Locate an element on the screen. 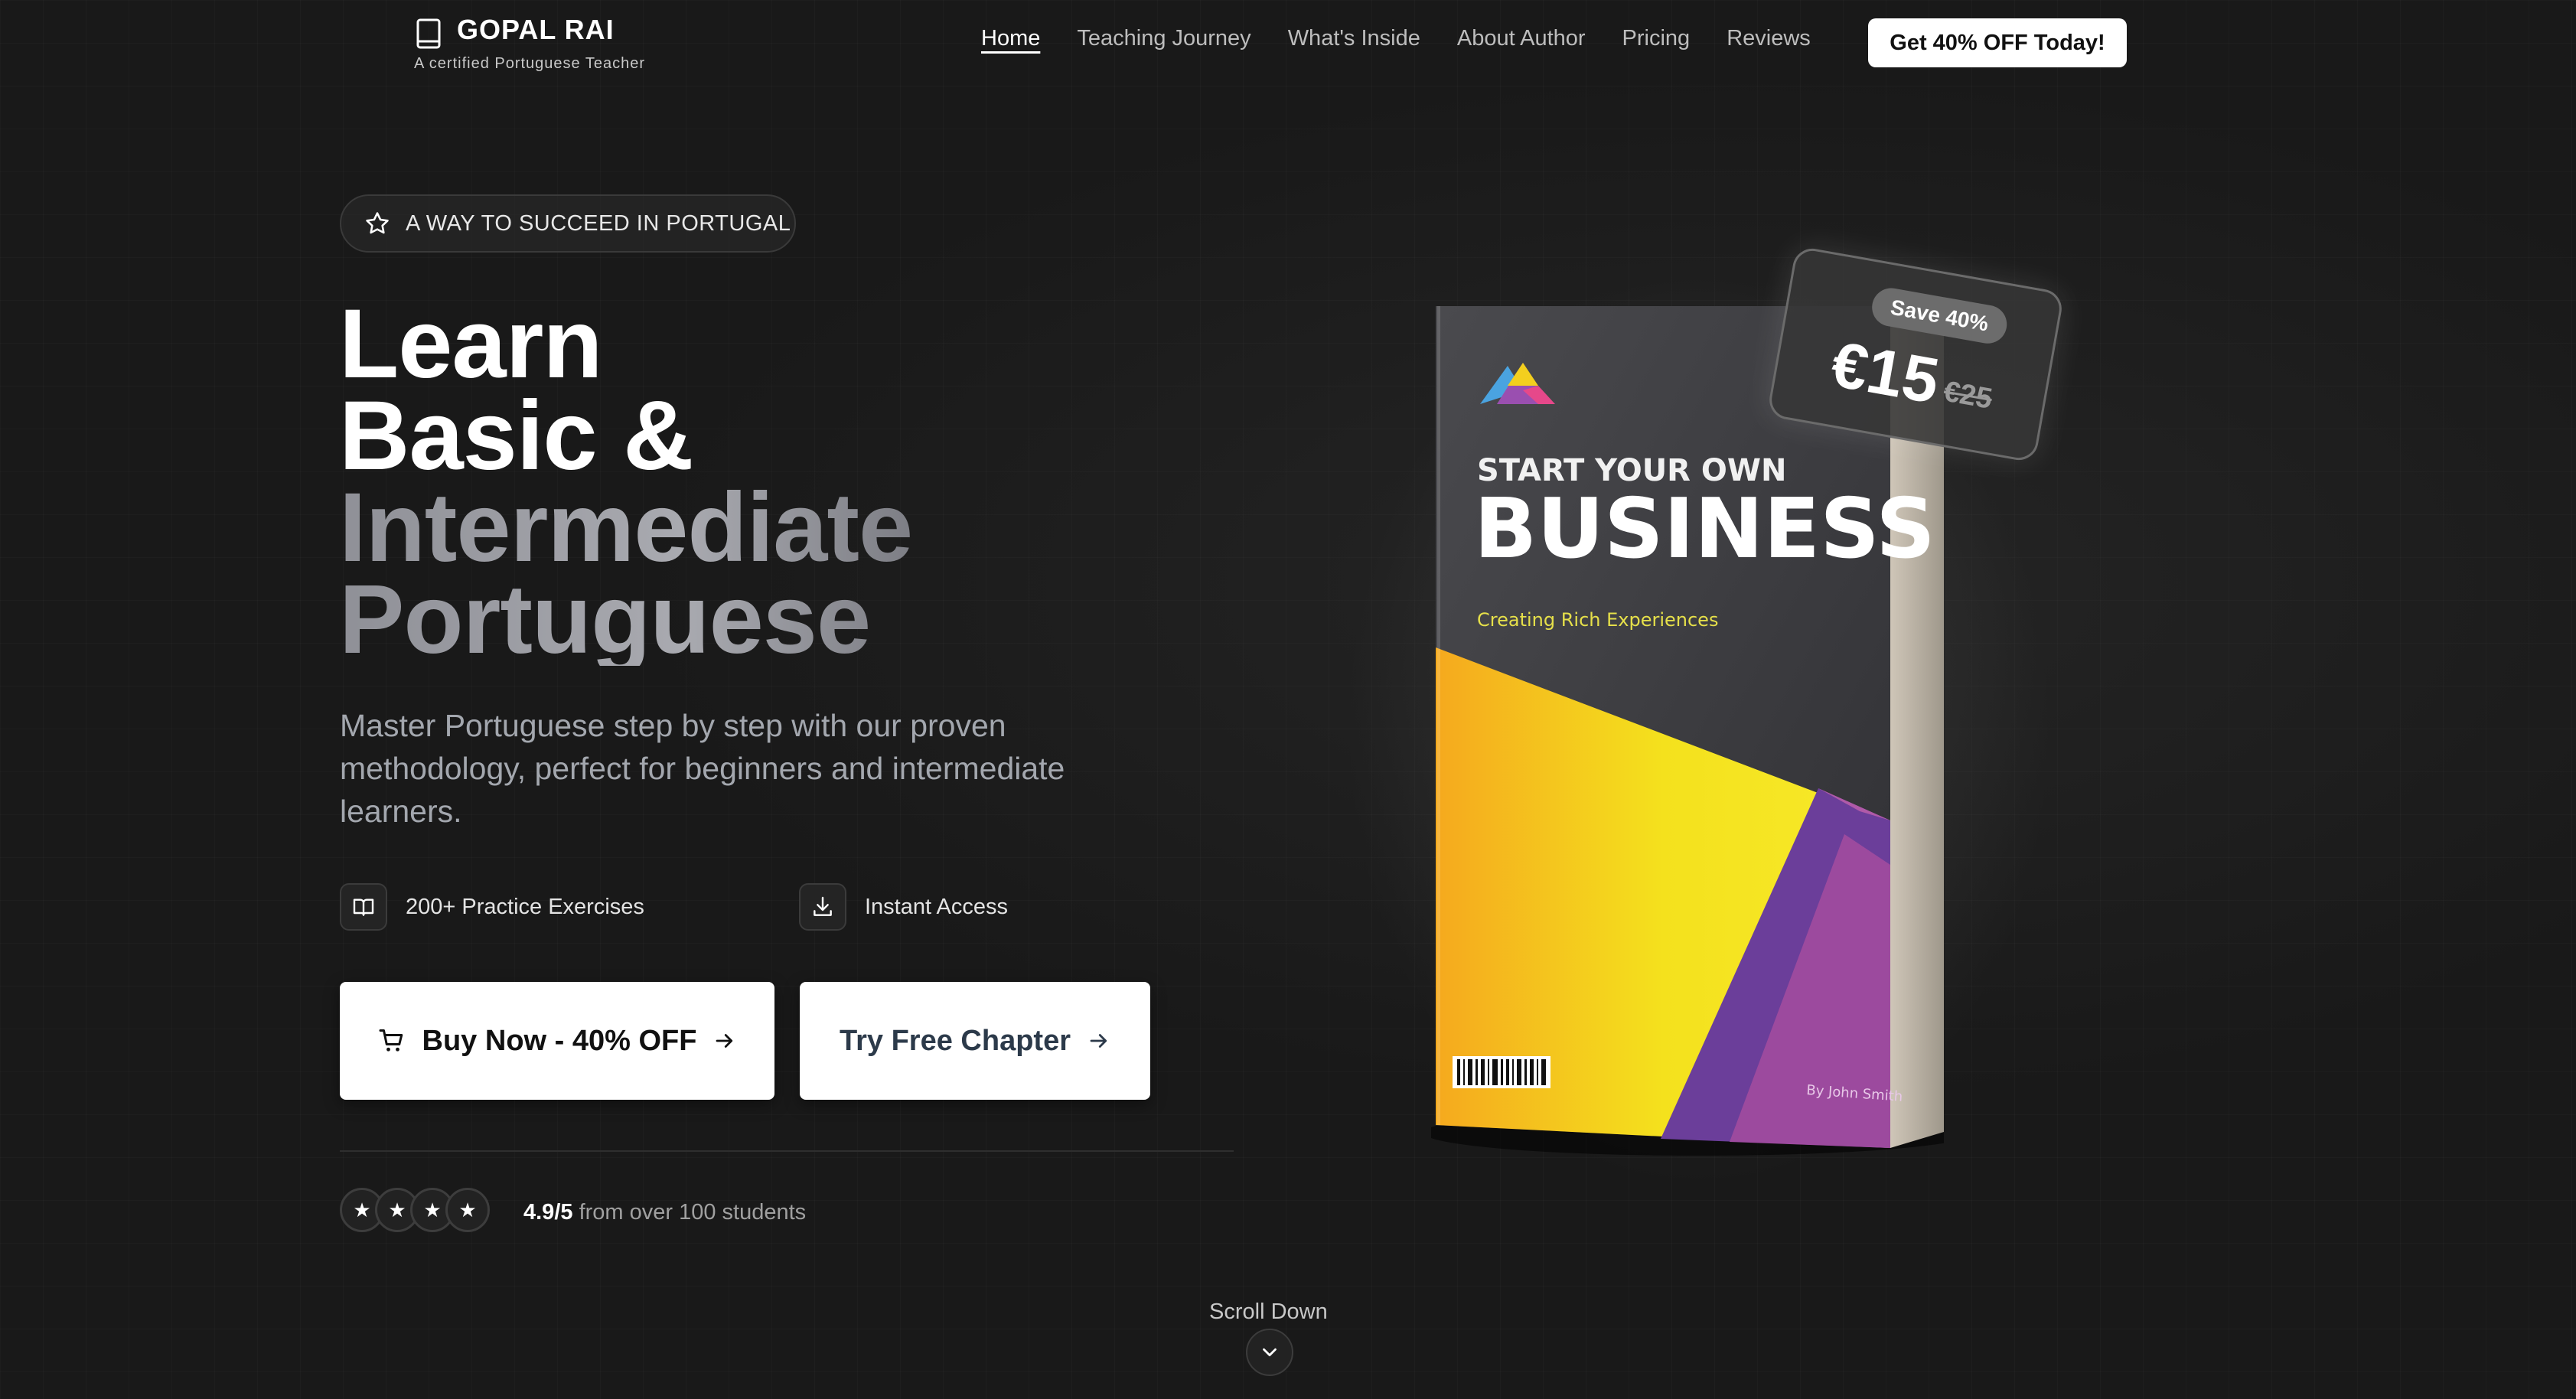  try-free-chapter-button: Try Free Chapter is located at coordinates (975, 1041).